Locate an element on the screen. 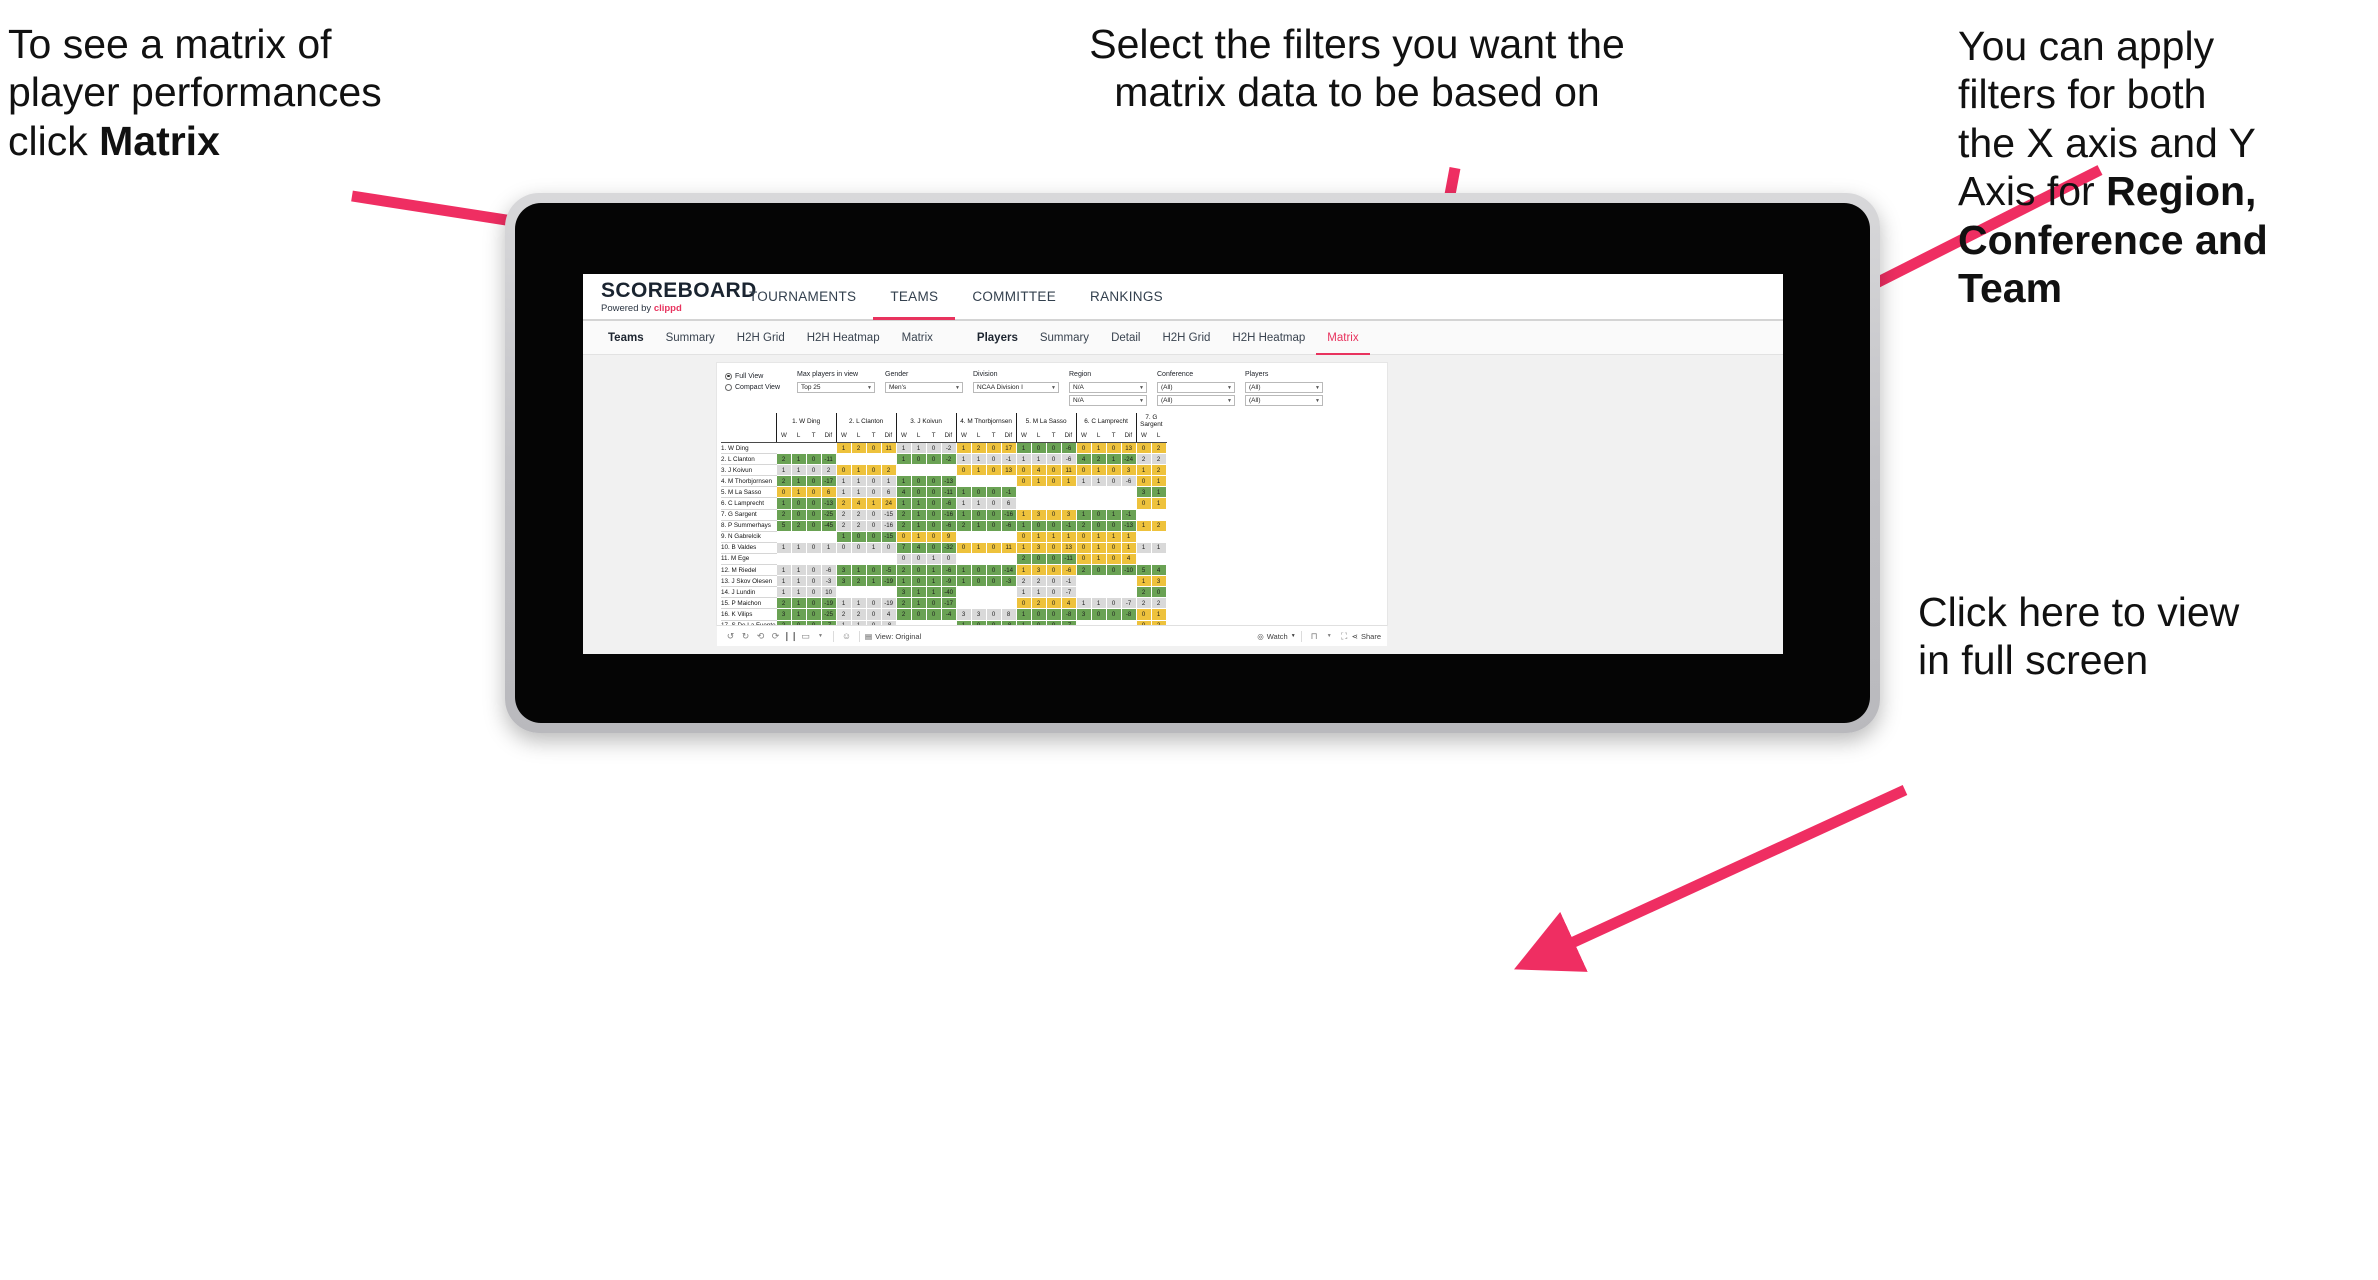 Image resolution: width=2378 pixels, height=1280 pixels. matrix-cell: 24 is located at coordinates (888, 503).